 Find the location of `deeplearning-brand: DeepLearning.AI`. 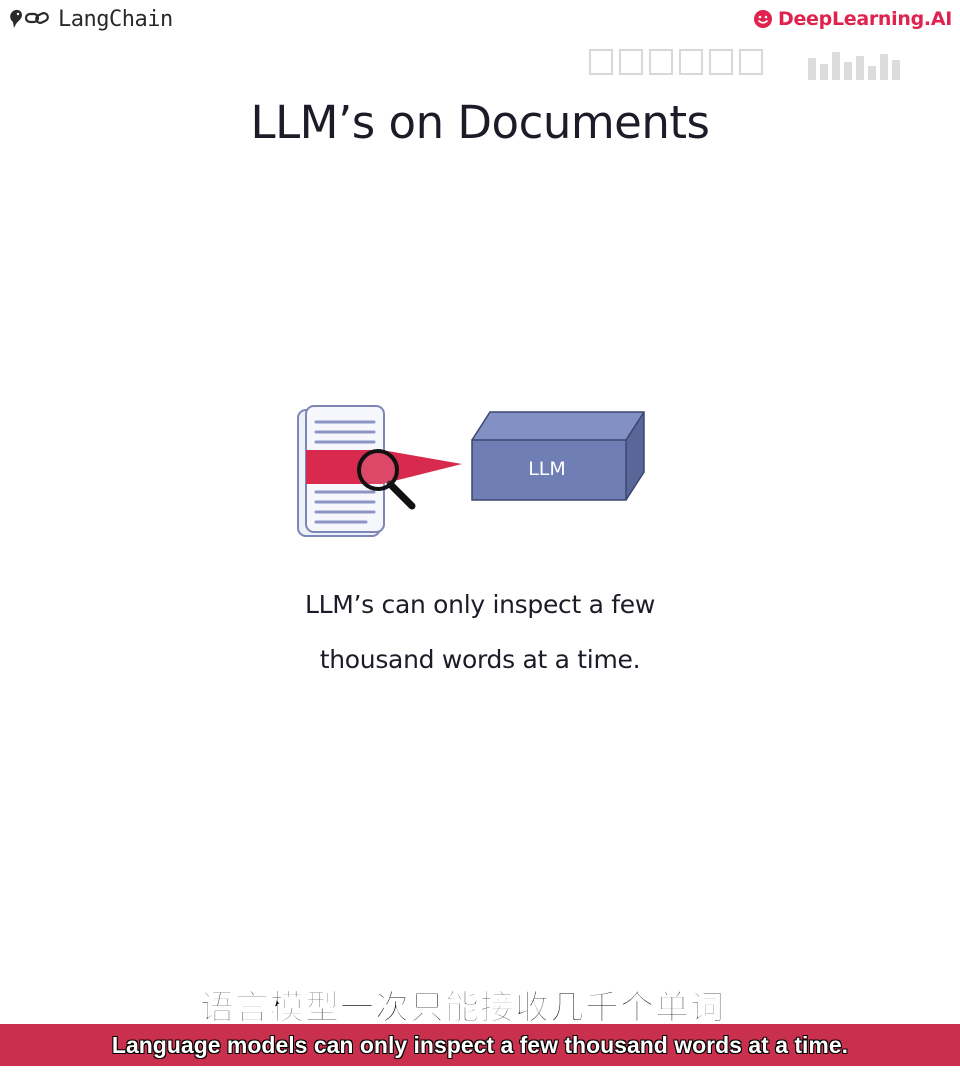

deeplearning-brand: DeepLearning.AI is located at coordinates (852, 19).